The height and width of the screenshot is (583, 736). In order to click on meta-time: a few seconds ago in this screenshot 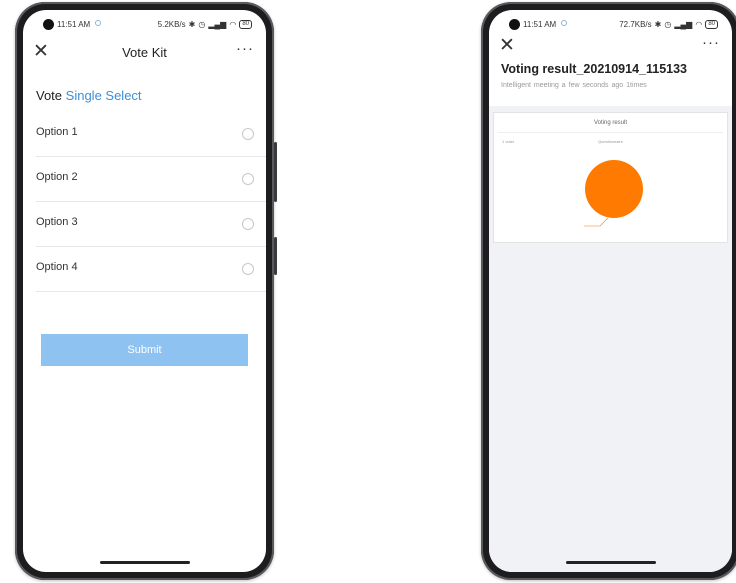, I will do `click(592, 85)`.